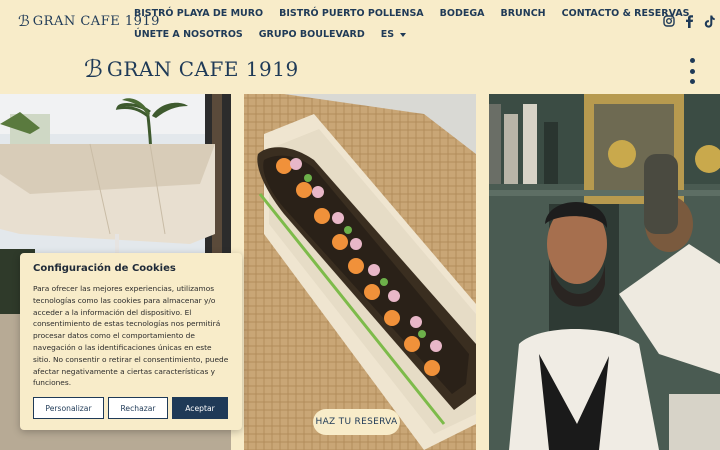  I want to click on language-label: ES, so click(387, 34).